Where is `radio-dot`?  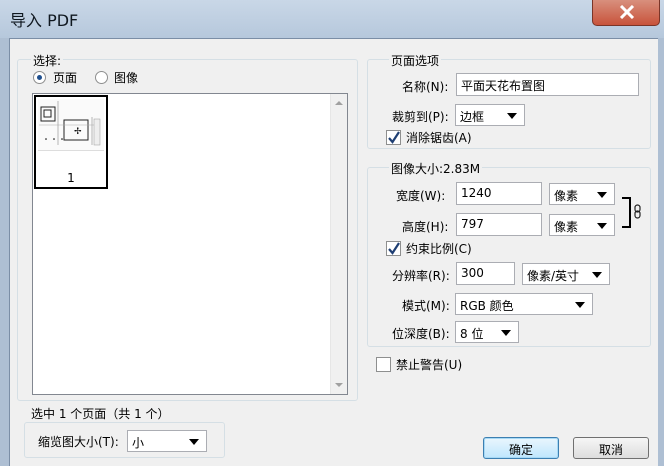 radio-dot is located at coordinates (39, 77).